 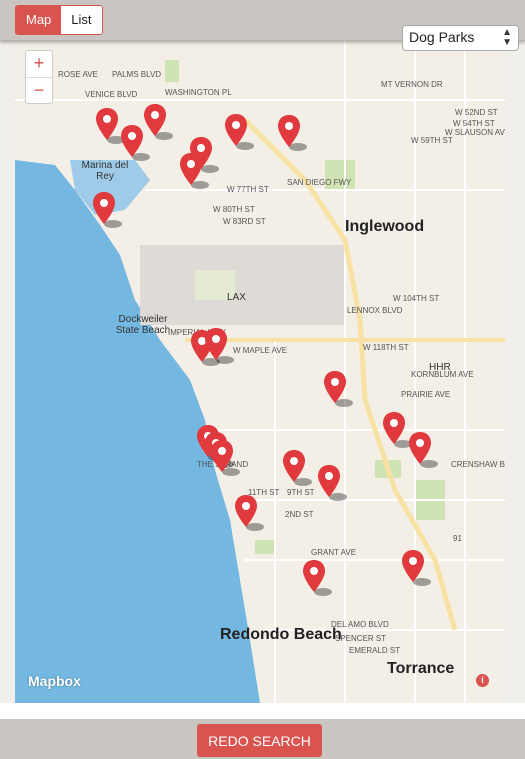 I want to click on street-label: VENICE BLVD, so click(x=111, y=94).